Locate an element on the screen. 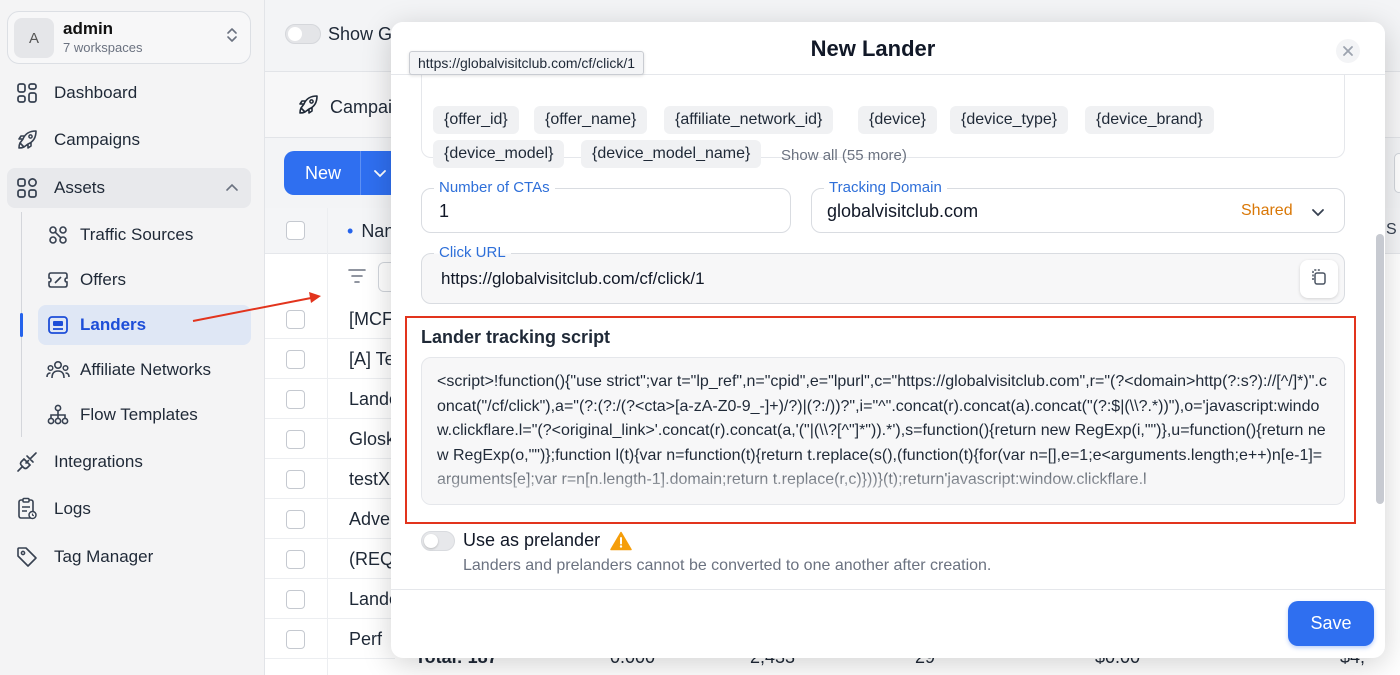  sidebar-item-label: Tag Manager is located at coordinates (104, 556).